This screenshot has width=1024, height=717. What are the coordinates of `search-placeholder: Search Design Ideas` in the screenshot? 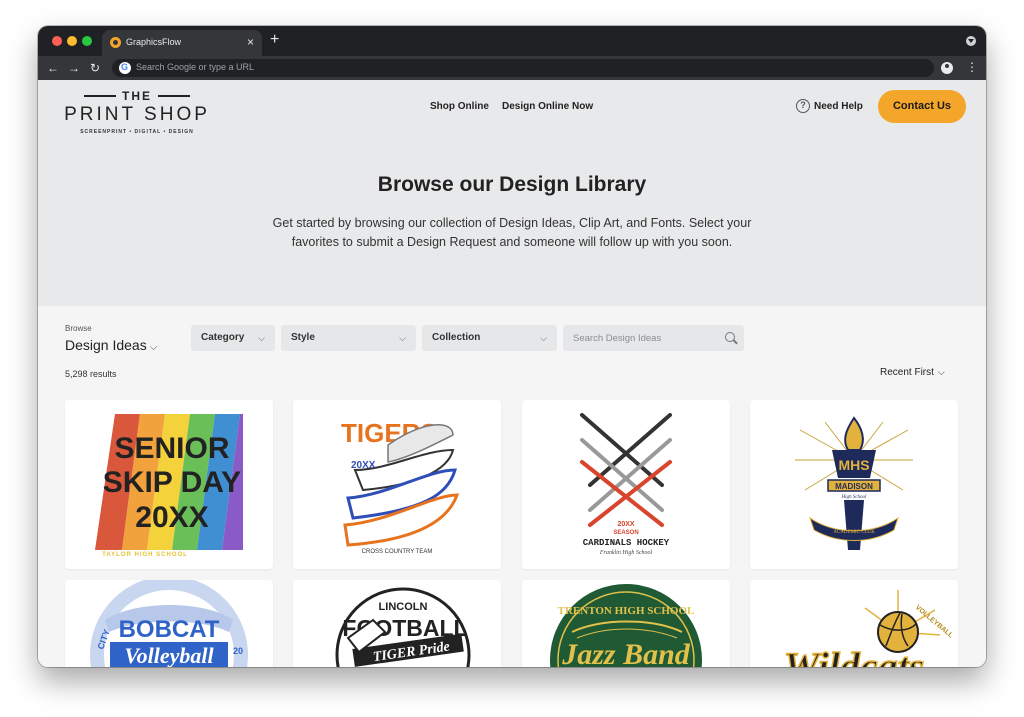 It's located at (617, 338).